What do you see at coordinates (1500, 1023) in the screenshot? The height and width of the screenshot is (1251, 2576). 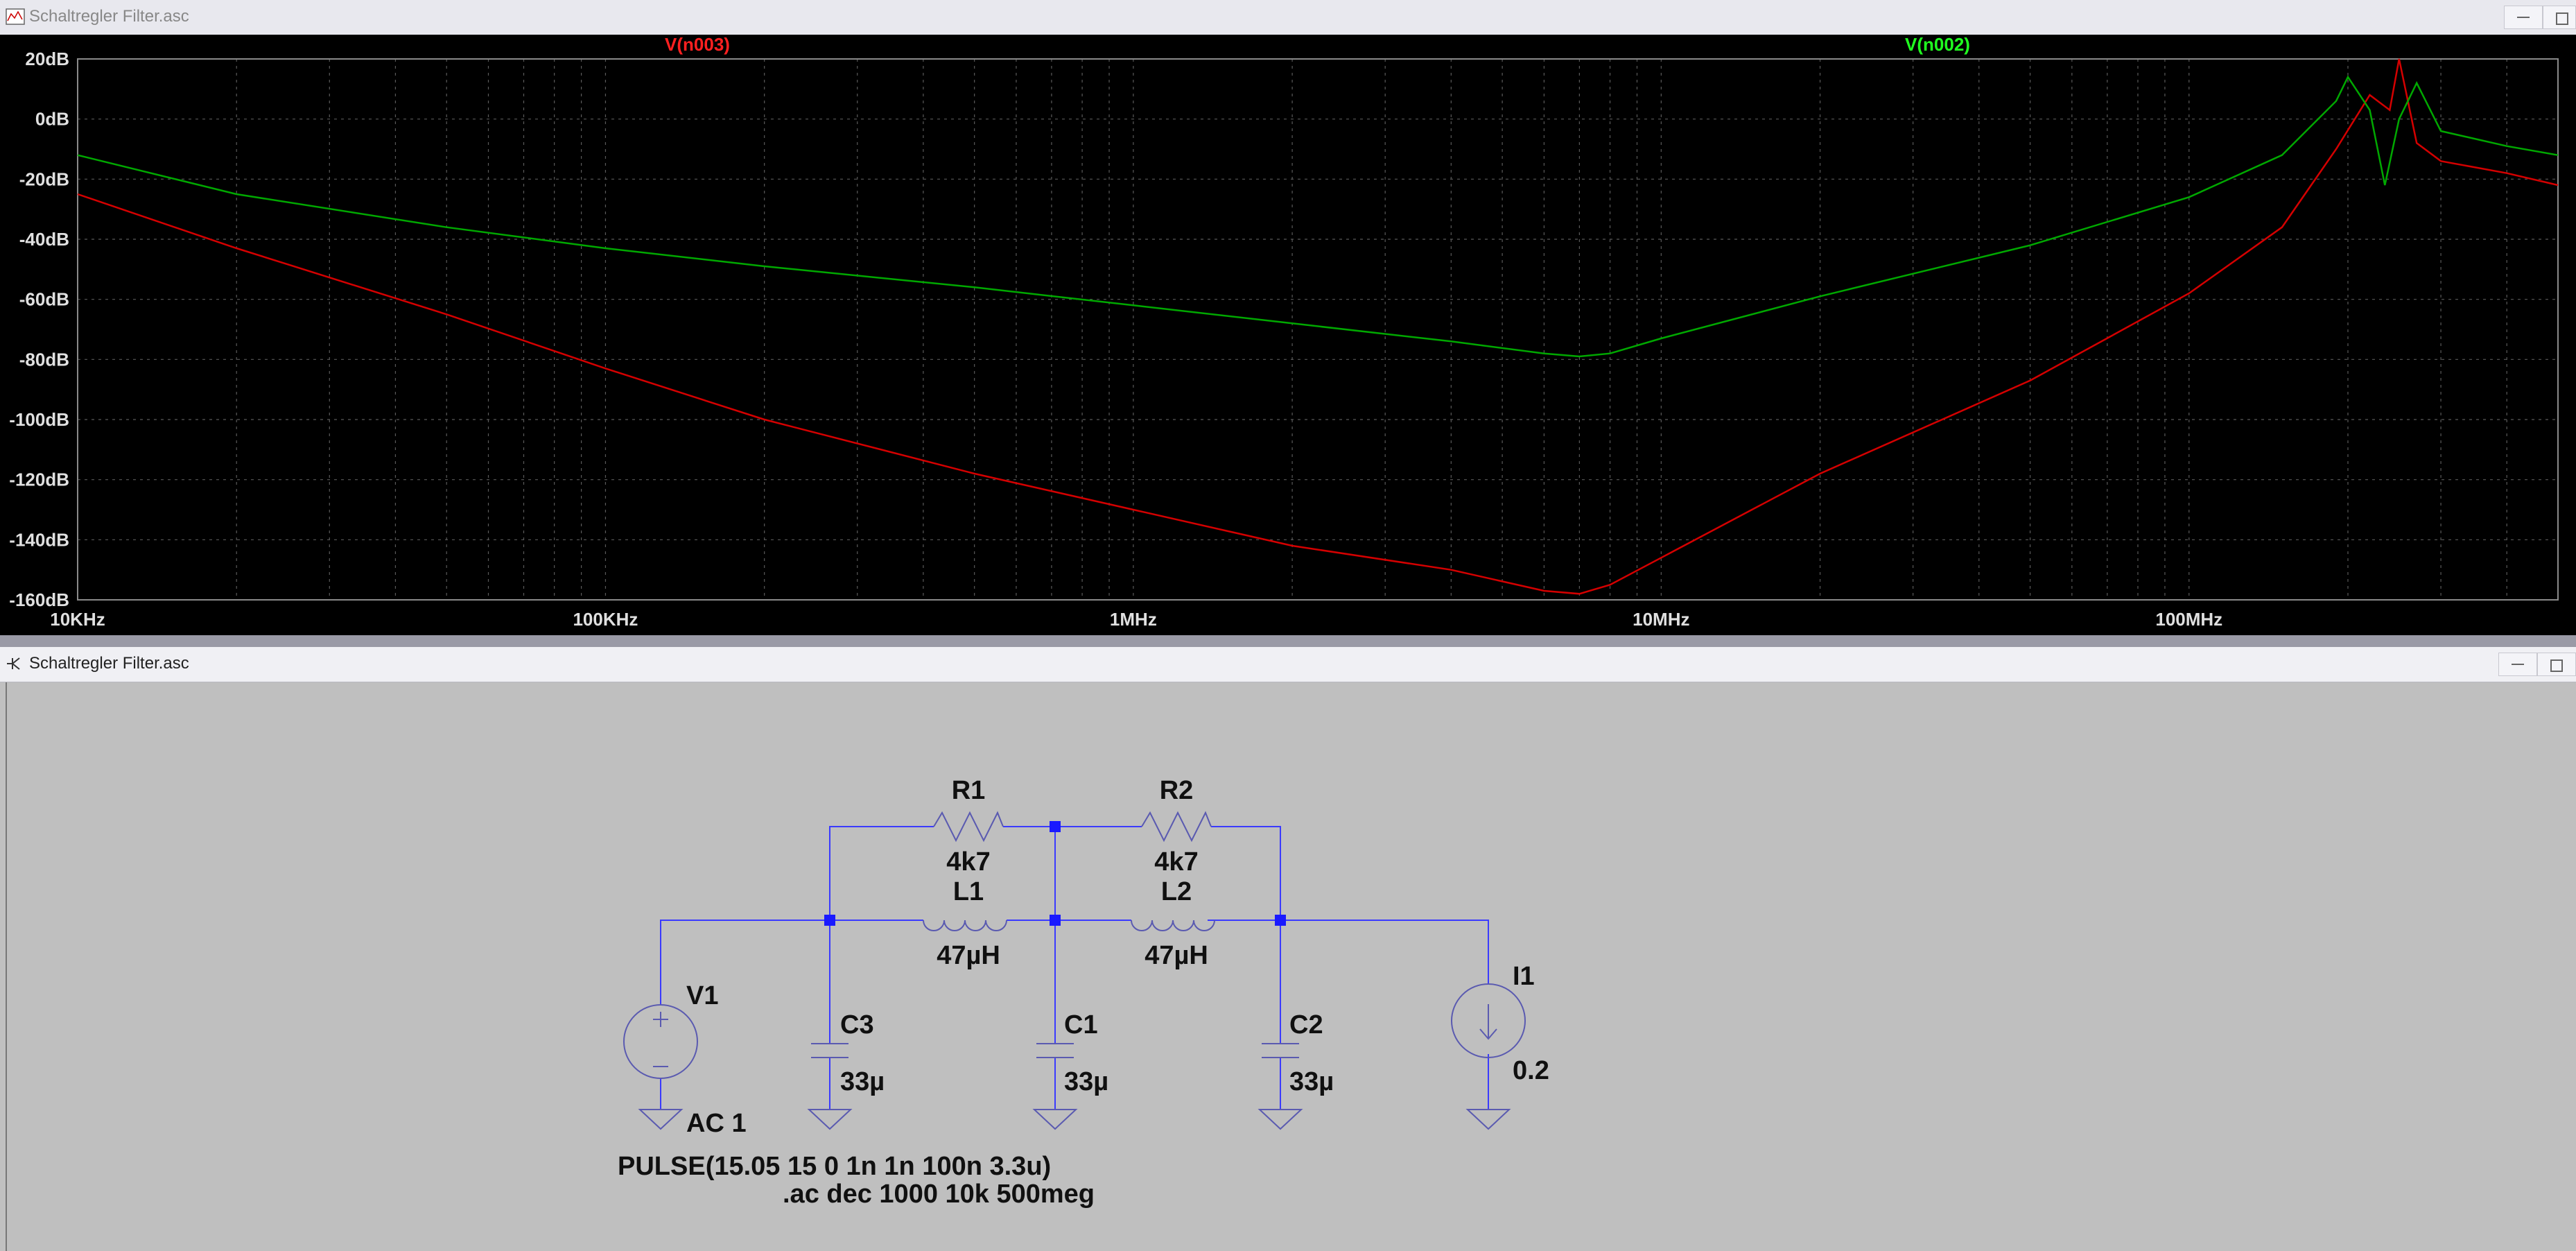 I see `current-source-i1: I1 0.2` at bounding box center [1500, 1023].